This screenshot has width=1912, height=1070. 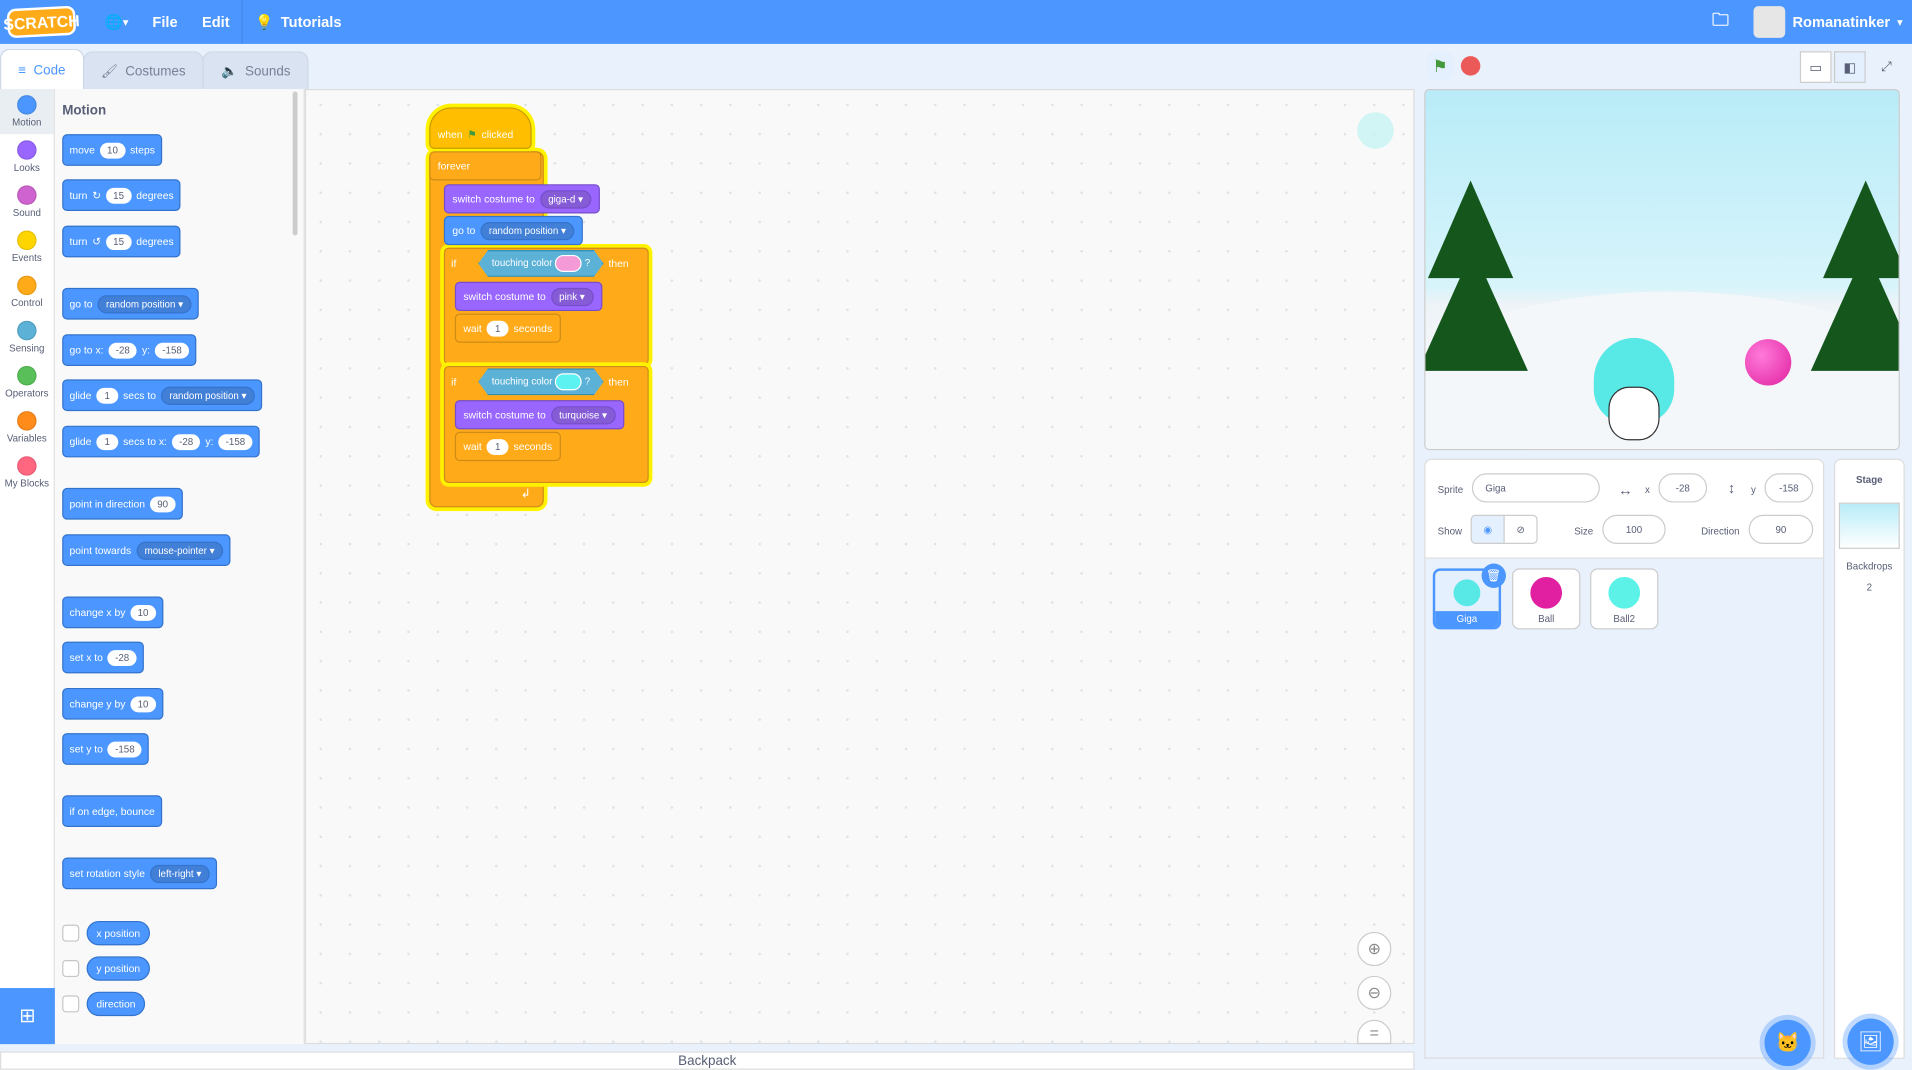 I want to click on switch-costume-block: switch costume to giga-d, so click(x=522, y=199).